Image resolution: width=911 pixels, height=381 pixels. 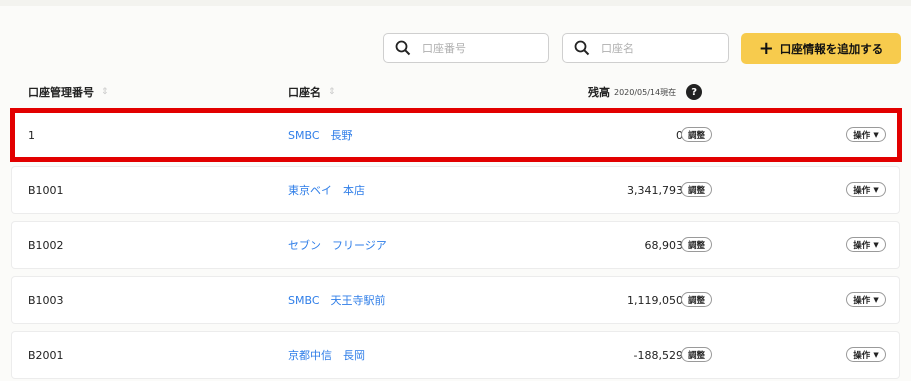 I want to click on add-account-button: + 口座情報を追加する, so click(x=821, y=48).